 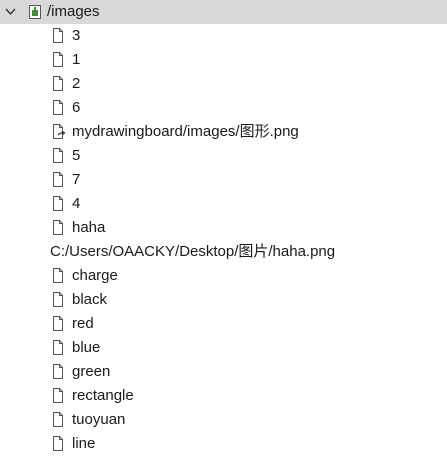 What do you see at coordinates (223, 396) in the screenshot?
I see `tree-item: rectangle` at bounding box center [223, 396].